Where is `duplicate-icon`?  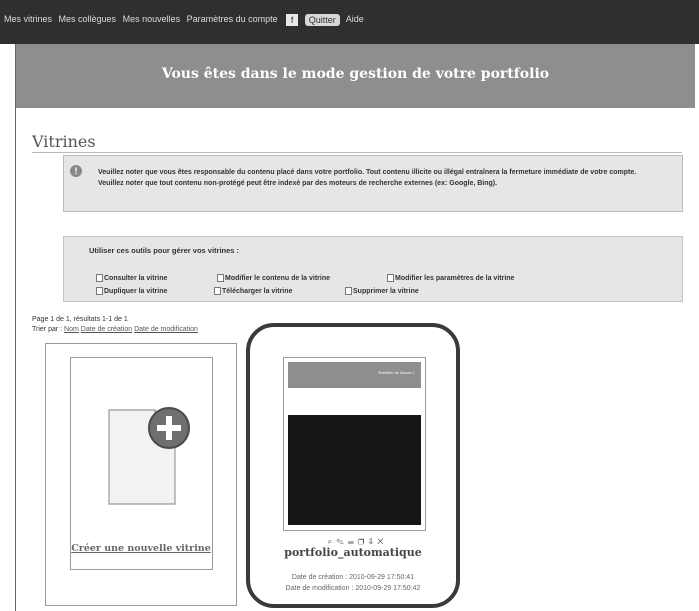 duplicate-icon is located at coordinates (99, 291).